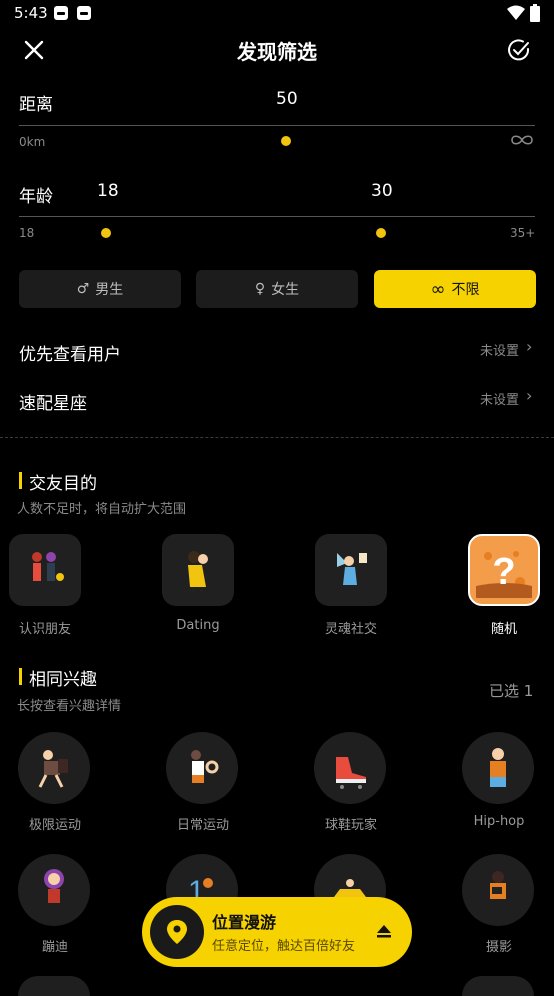  I want to click on wifi-icon, so click(516, 12).